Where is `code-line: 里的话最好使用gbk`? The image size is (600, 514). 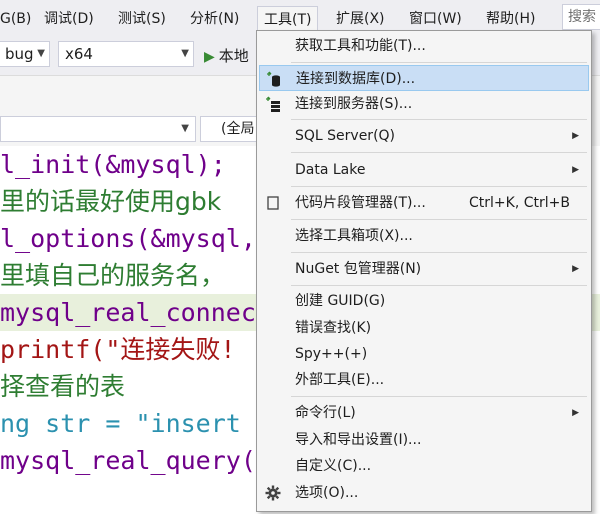 code-line: 里的话最好使用gbk is located at coordinates (110, 201).